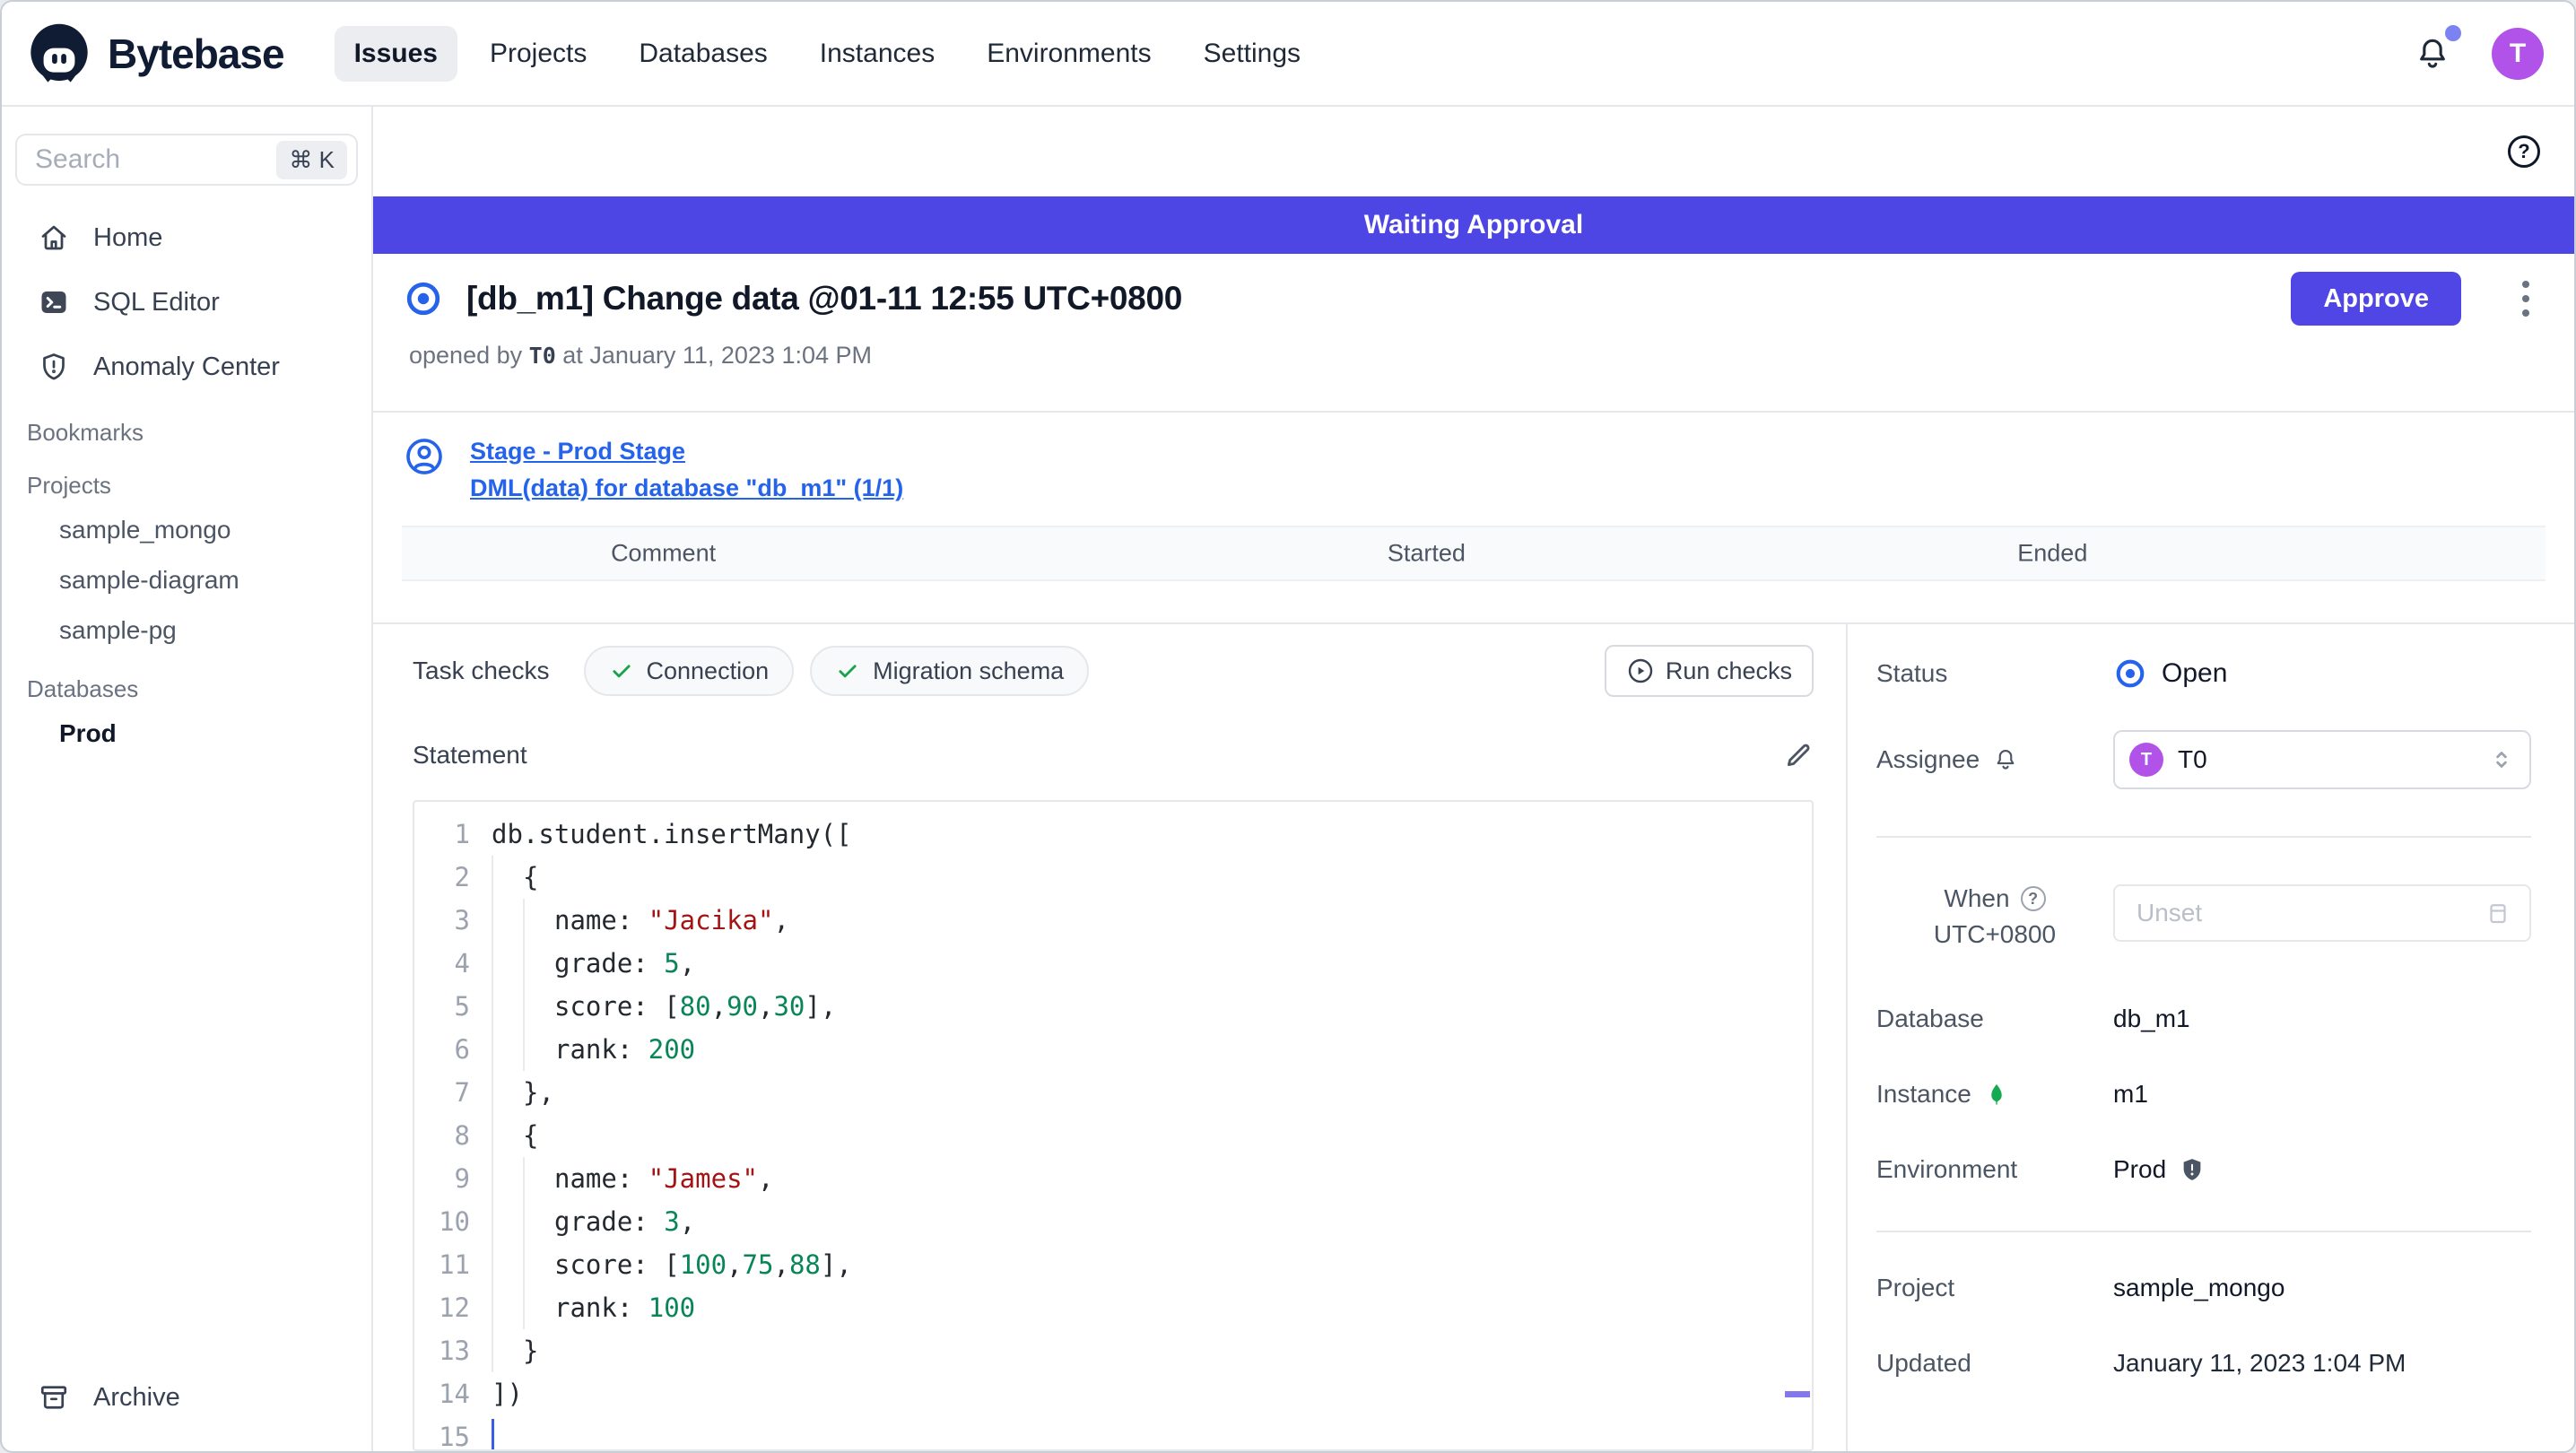  What do you see at coordinates (2322, 1288) in the screenshot?
I see `project-value: sample_mongo` at bounding box center [2322, 1288].